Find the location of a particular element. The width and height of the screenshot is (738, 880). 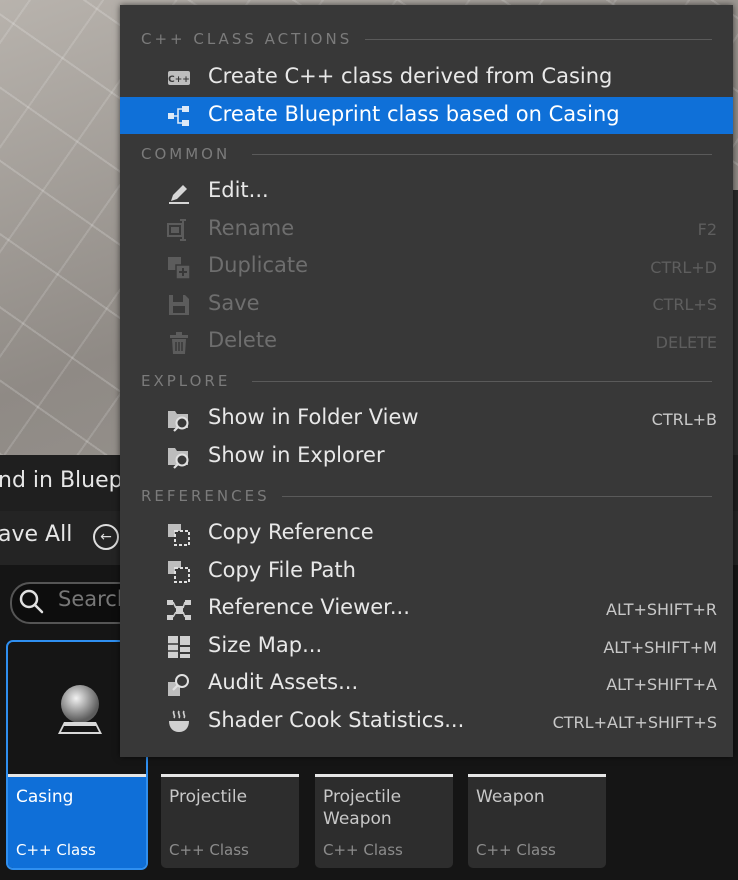

menu-item-shortcut: ALT+SHIFT+R is located at coordinates (661, 609).